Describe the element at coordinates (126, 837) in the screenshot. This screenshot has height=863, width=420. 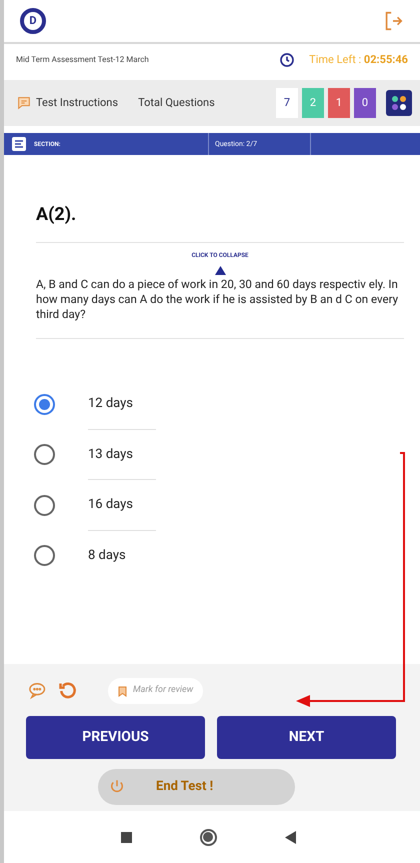
I see `square-nav-button` at that location.